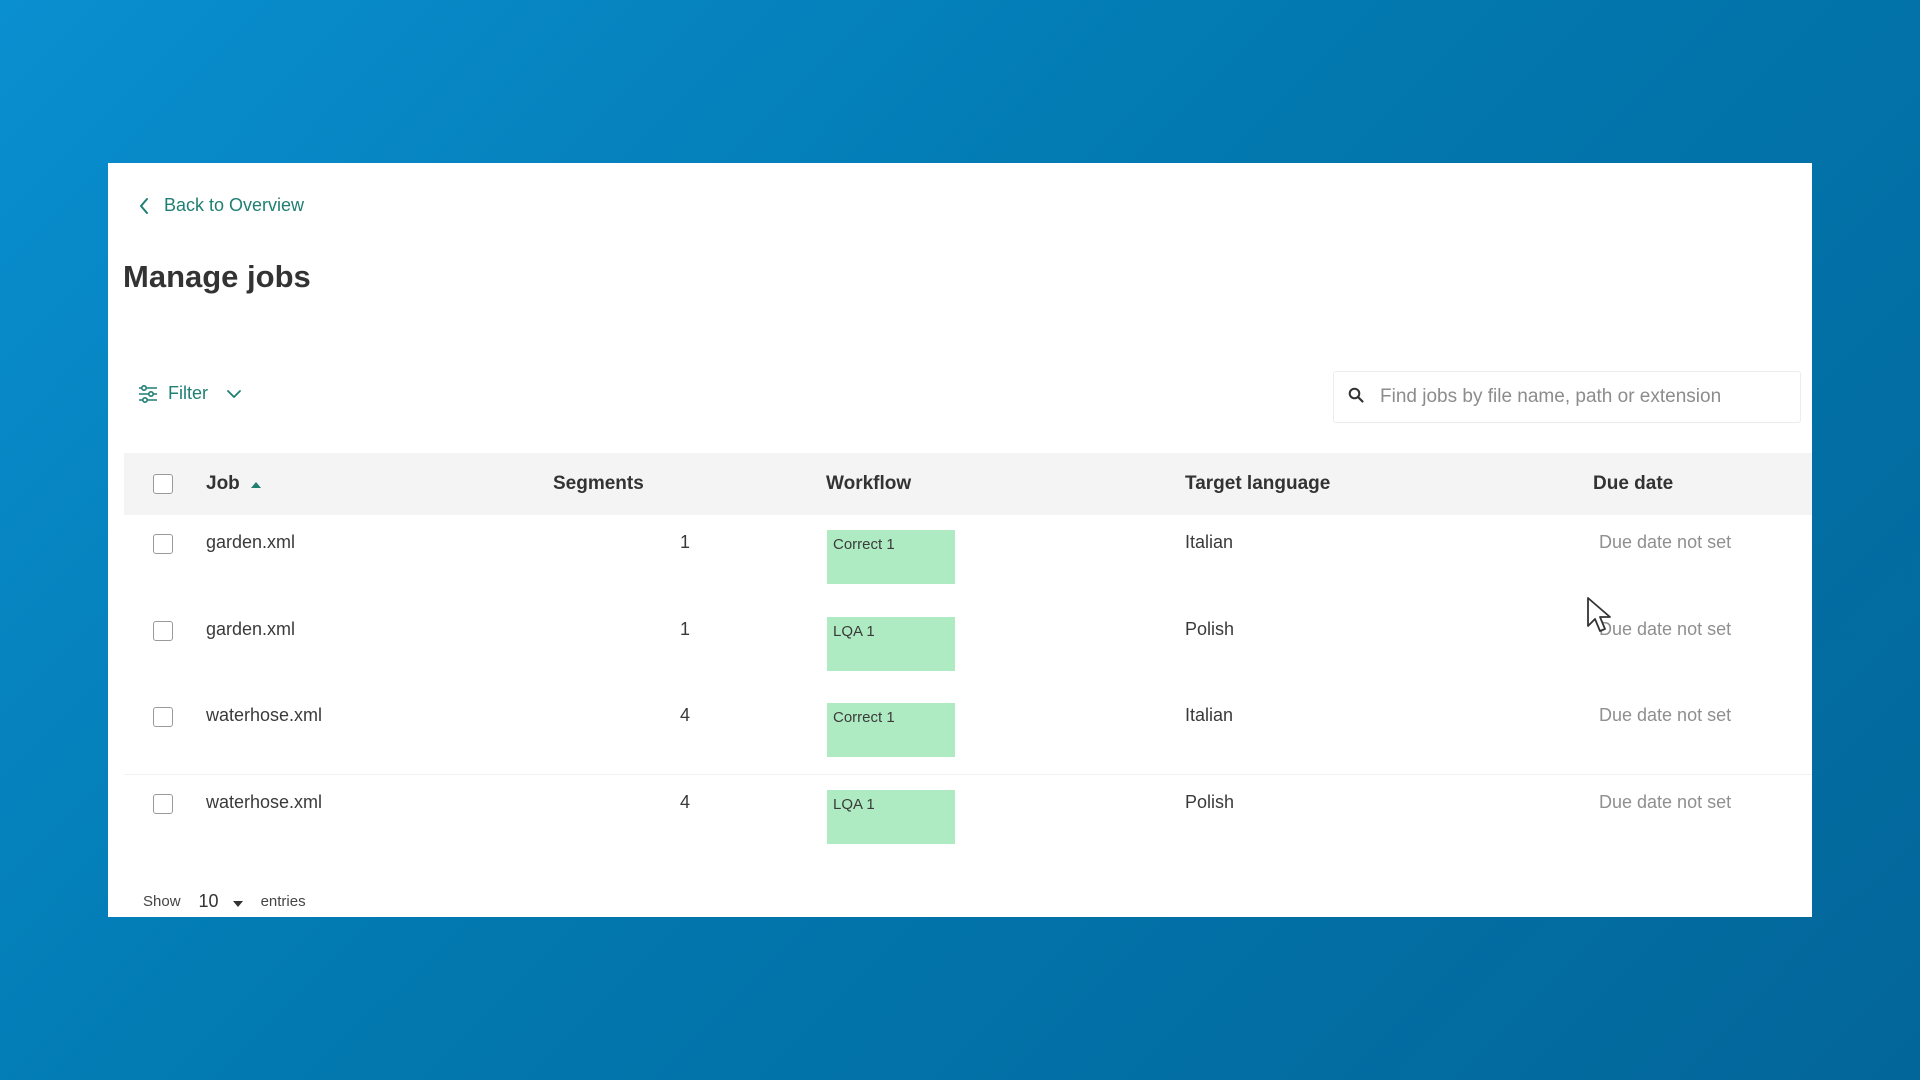 This screenshot has height=1080, width=1920. Describe the element at coordinates (598, 484) in the screenshot. I see `column-header-segments: Segments` at that location.